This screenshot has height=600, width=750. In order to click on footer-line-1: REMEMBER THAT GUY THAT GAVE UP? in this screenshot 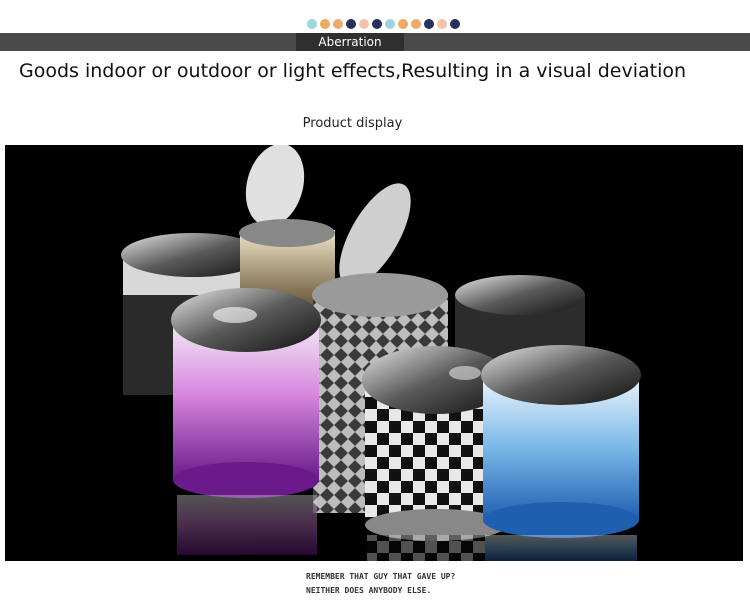, I will do `click(381, 576)`.